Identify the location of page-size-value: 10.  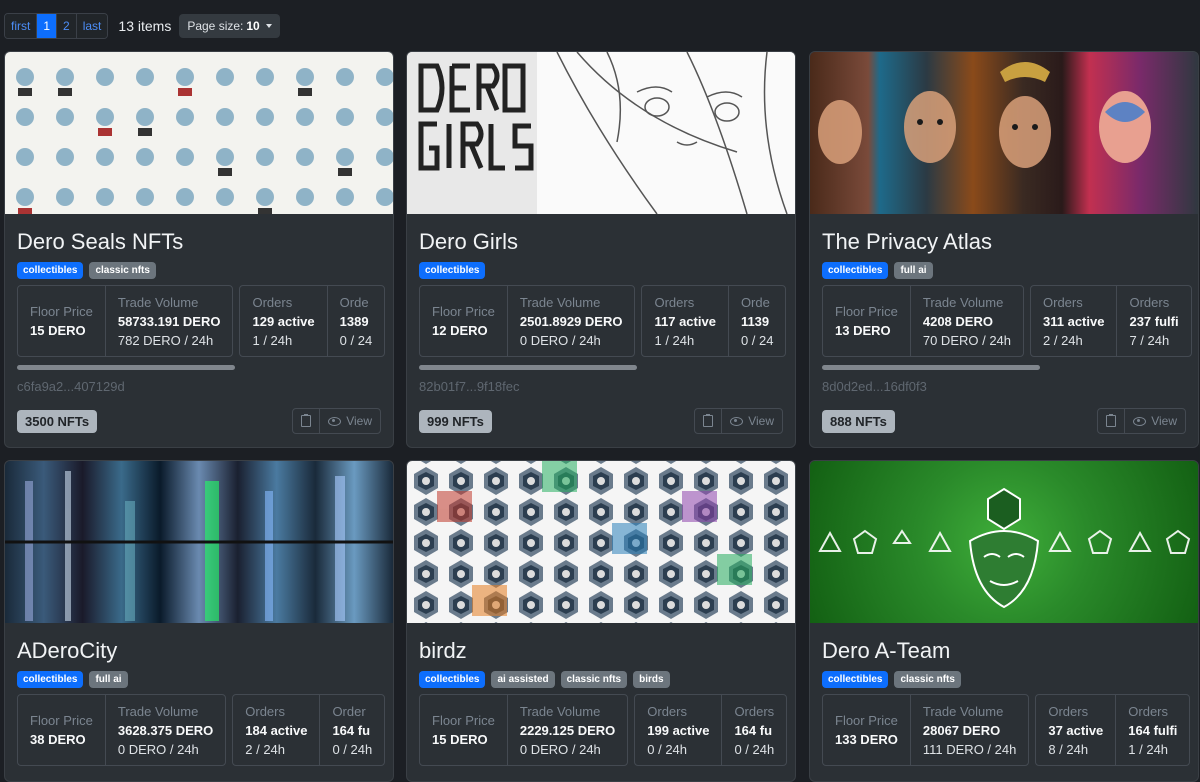
(253, 26).